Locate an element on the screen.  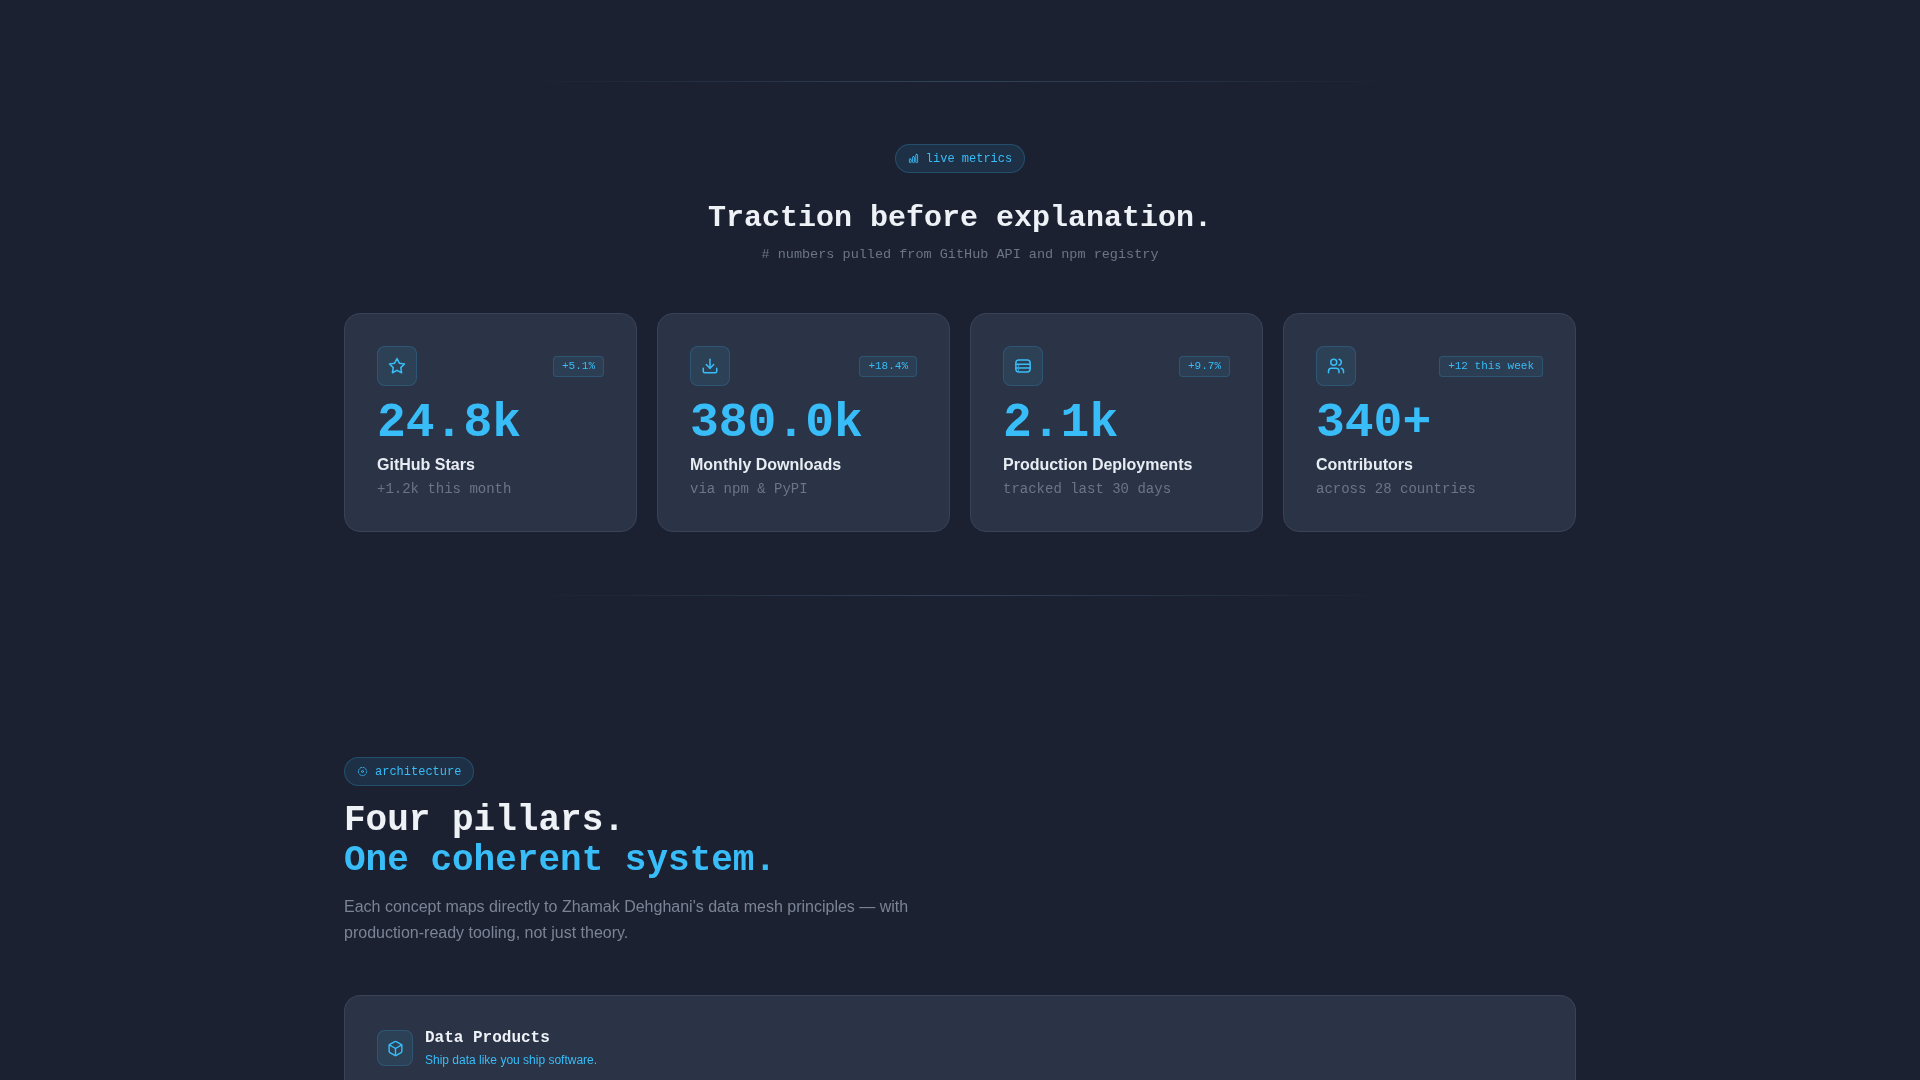
dotted-circle-icon is located at coordinates (362, 771).